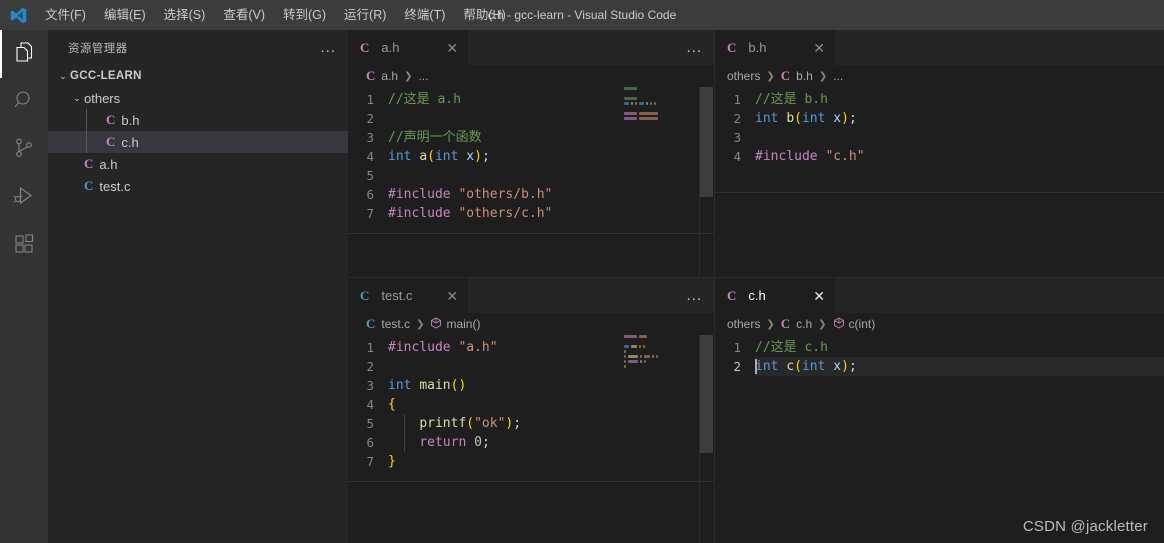 This screenshot has height=543, width=1164. Describe the element at coordinates (65, 15) in the screenshot. I see `menu-file: 文件(F)` at that location.